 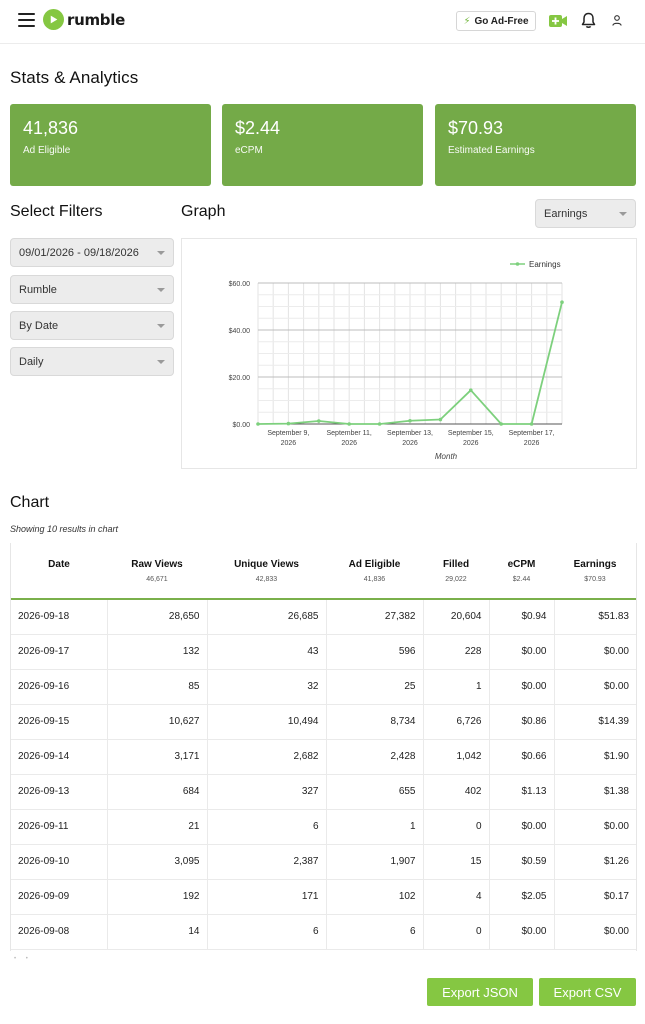 I want to click on table-cell: 132, so click(x=157, y=652).